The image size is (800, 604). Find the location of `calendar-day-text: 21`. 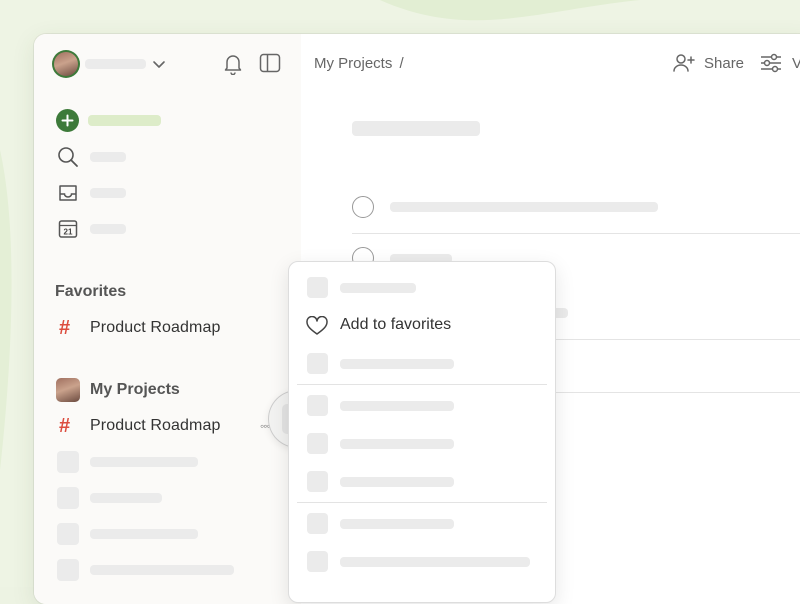

calendar-day-text: 21 is located at coordinates (68, 232).